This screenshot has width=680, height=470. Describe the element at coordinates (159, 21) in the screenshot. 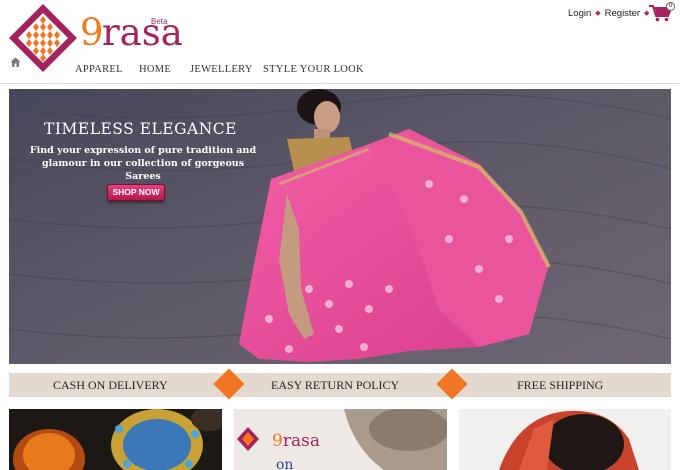

I see `beta-badge: Beta` at that location.